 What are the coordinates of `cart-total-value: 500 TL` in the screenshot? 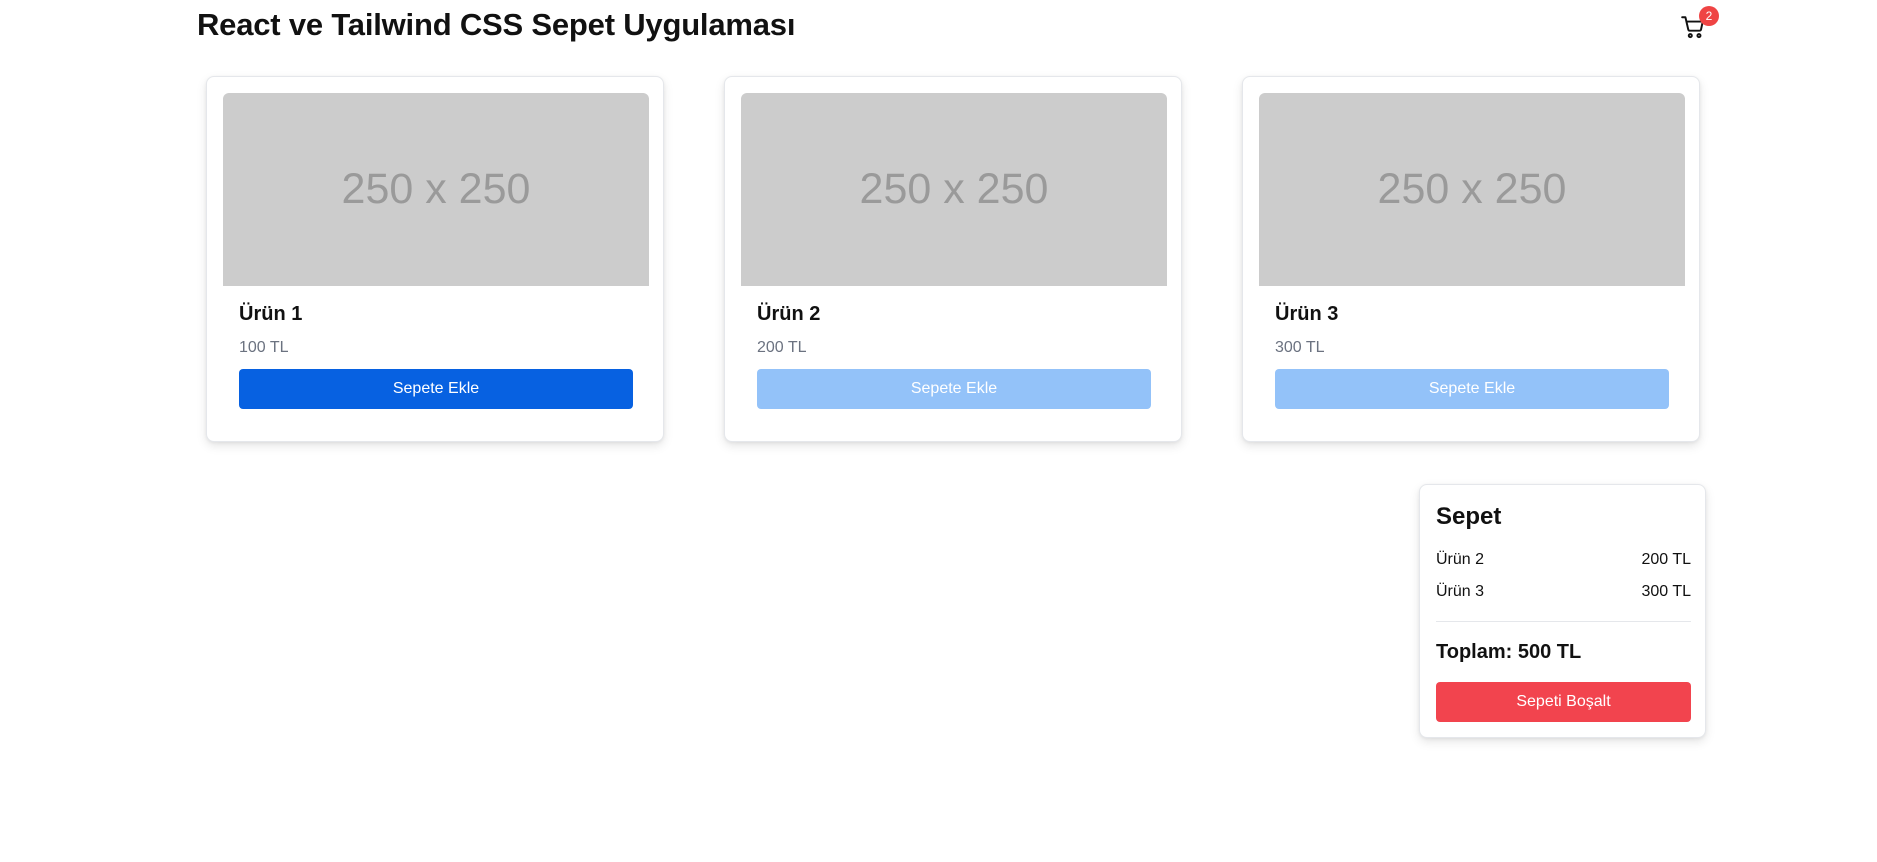 It's located at (1549, 652).